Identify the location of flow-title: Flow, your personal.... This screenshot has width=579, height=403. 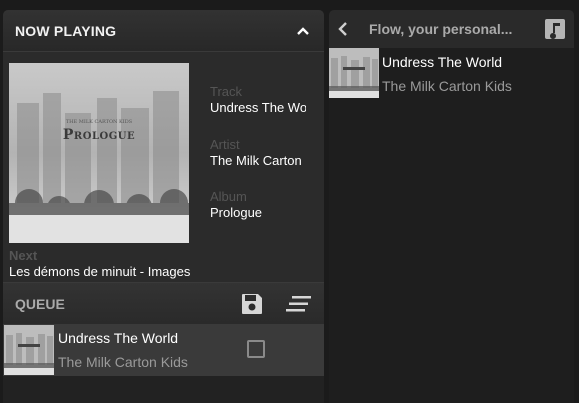
(441, 29).